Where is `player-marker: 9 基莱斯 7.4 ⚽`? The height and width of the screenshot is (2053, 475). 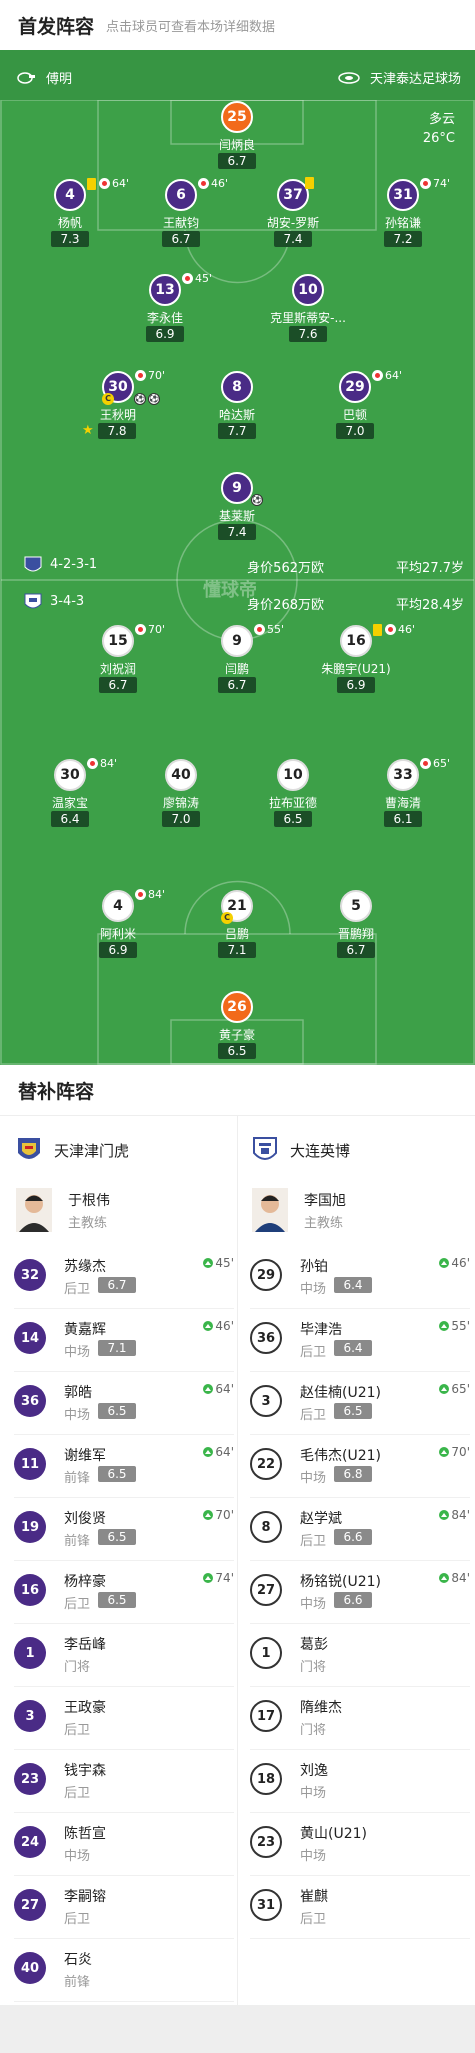 player-marker: 9 基莱斯 7.4 ⚽ is located at coordinates (236, 507).